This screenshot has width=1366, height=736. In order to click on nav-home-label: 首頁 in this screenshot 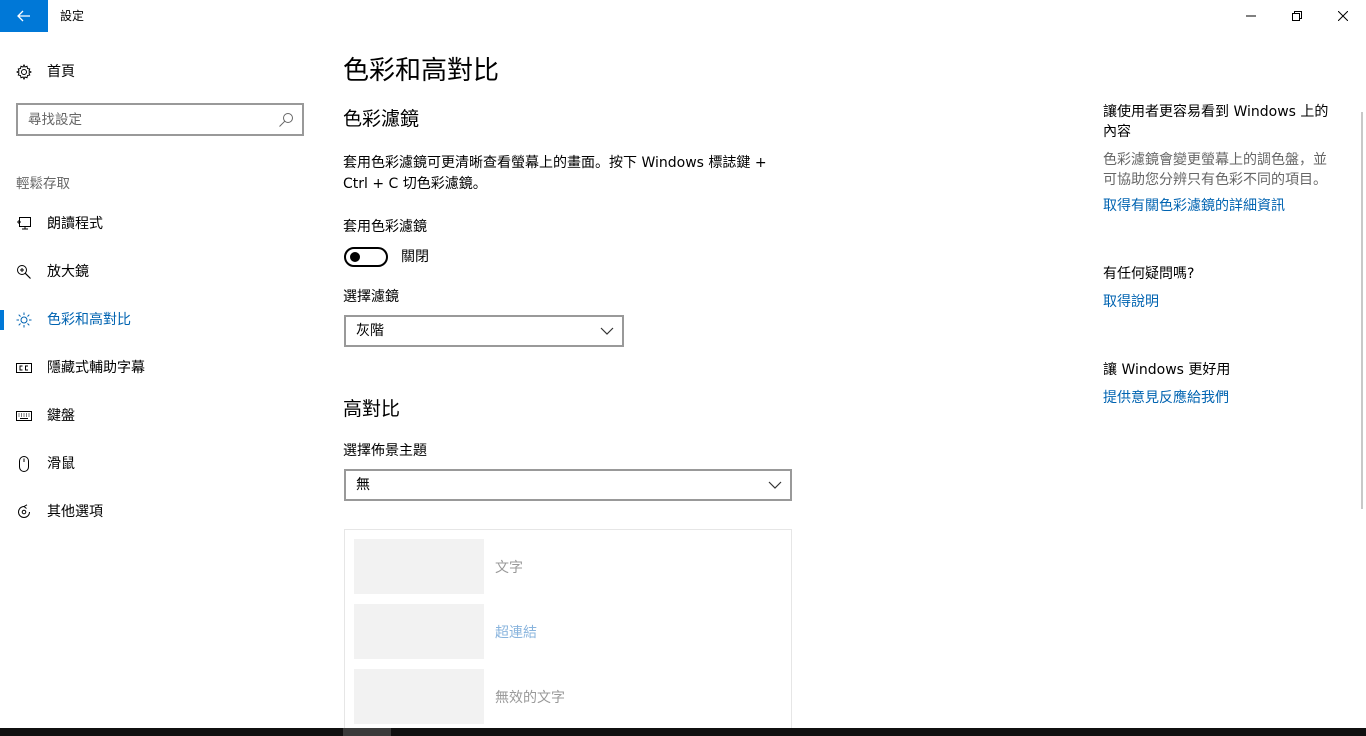, I will do `click(61, 72)`.